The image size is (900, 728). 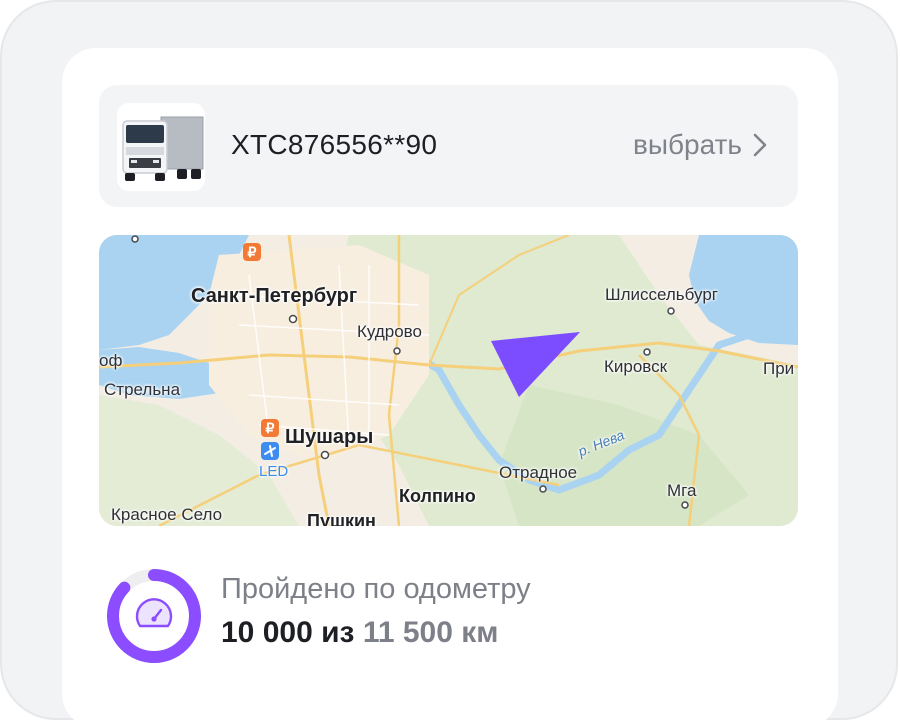 I want to click on odometer-total: 11 500 км, so click(x=430, y=632).